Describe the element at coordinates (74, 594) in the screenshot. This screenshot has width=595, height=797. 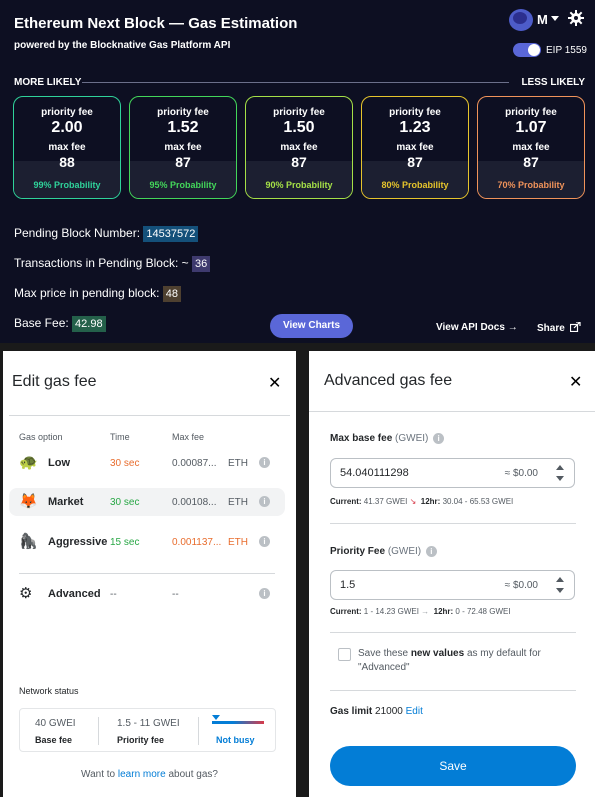
I see `gas-option-name: Advanced` at that location.